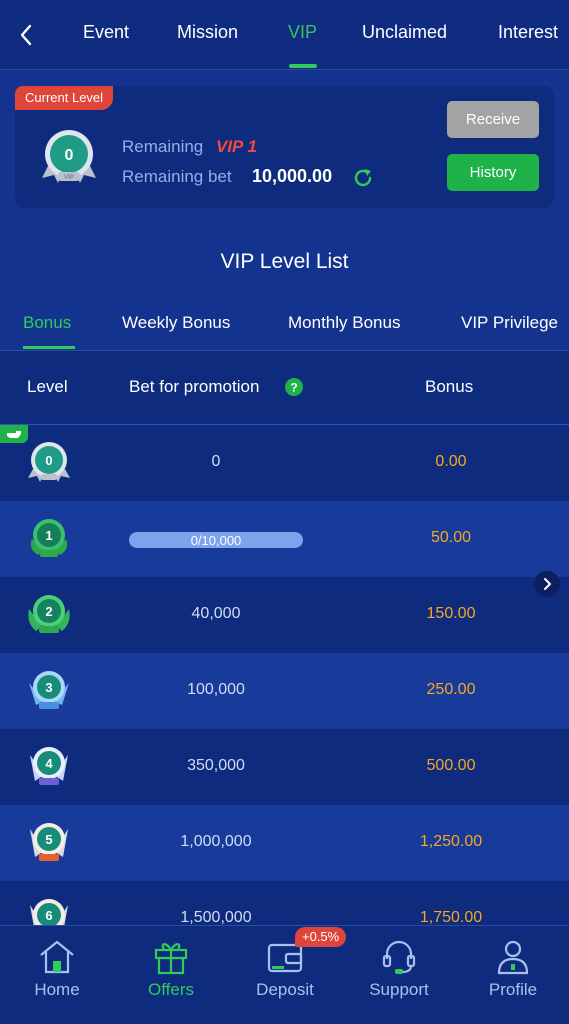 This screenshot has width=569, height=1024. I want to click on chevron-right-icon, so click(547, 584).